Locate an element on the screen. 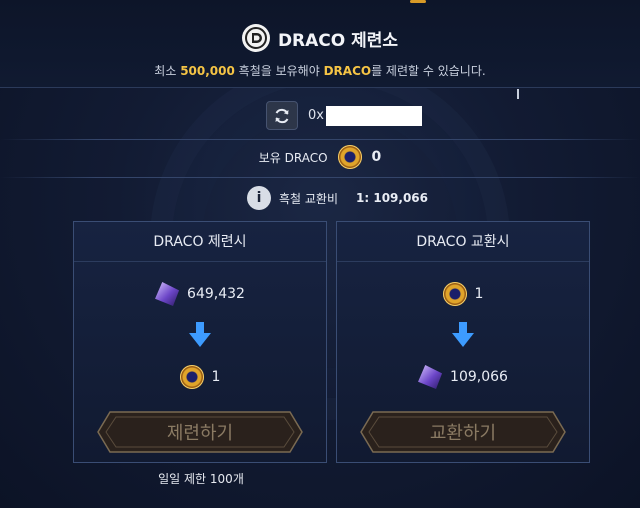  page-subtitle: 최소 500,000 흑철을 보유해야 DRACO를 제련할 수 있습니다. is located at coordinates (320, 70).